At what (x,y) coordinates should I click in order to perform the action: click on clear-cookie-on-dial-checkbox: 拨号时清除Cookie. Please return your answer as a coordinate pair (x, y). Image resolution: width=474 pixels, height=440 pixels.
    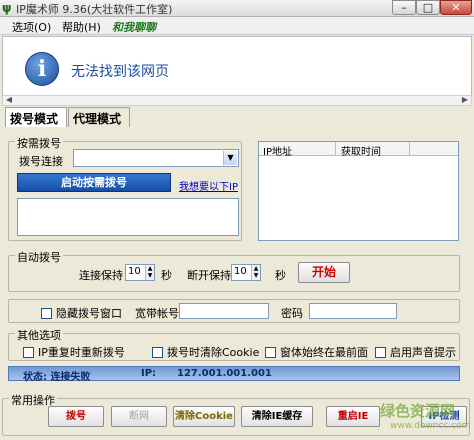
    Looking at the image, I should click on (205, 352).